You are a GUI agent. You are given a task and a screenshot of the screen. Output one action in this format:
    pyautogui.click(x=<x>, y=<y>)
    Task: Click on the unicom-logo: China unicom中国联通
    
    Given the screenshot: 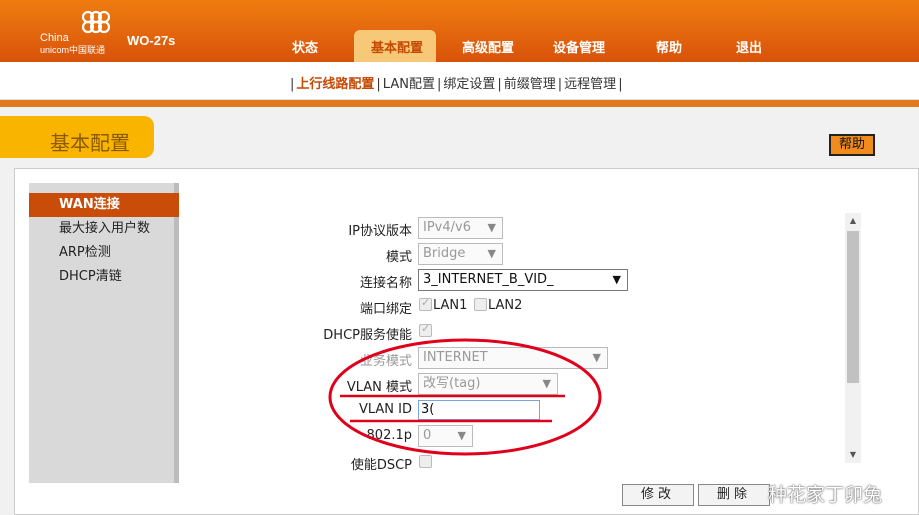 What is the action you would take?
    pyautogui.click(x=83, y=32)
    